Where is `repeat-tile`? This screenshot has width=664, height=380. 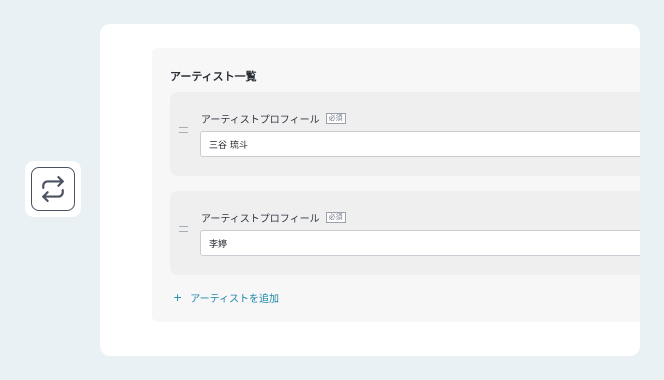
repeat-tile is located at coordinates (53, 189).